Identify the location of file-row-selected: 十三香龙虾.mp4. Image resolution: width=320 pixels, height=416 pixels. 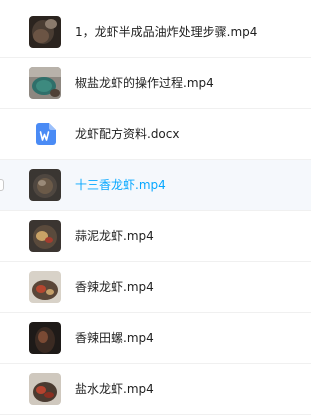
(155, 185).